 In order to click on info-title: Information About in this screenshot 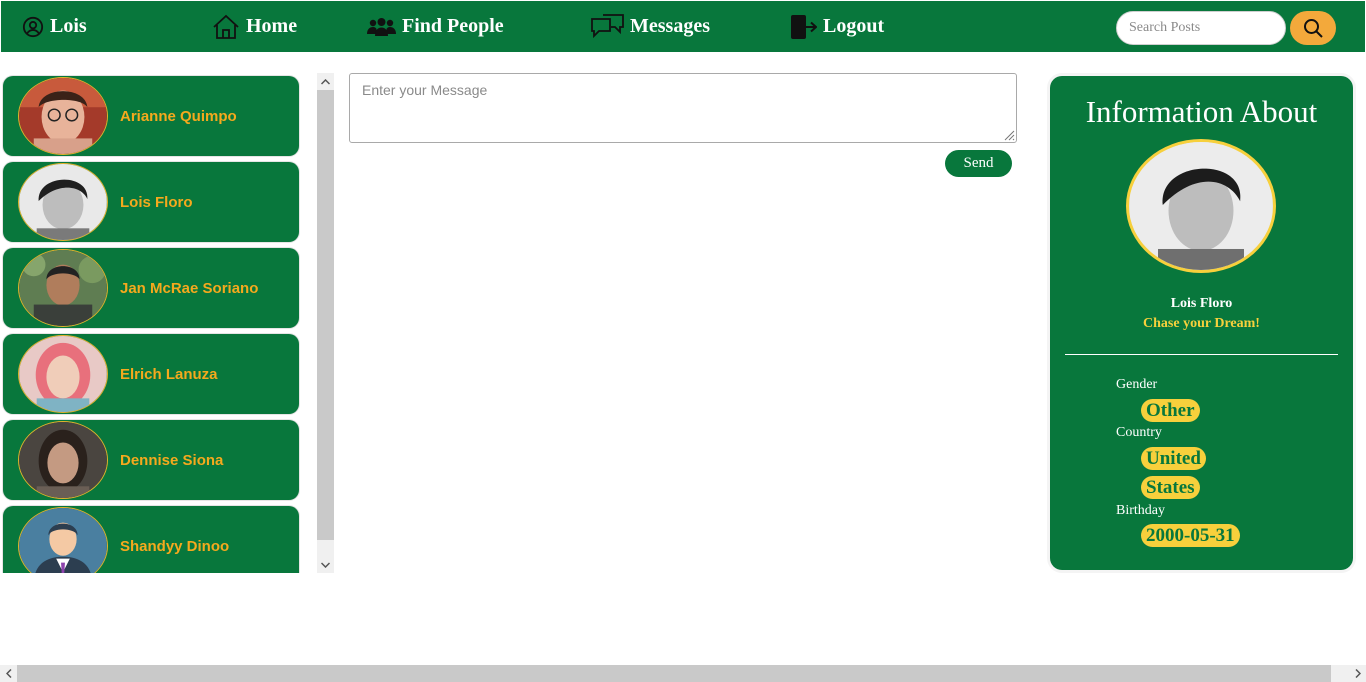, I will do `click(1201, 111)`.